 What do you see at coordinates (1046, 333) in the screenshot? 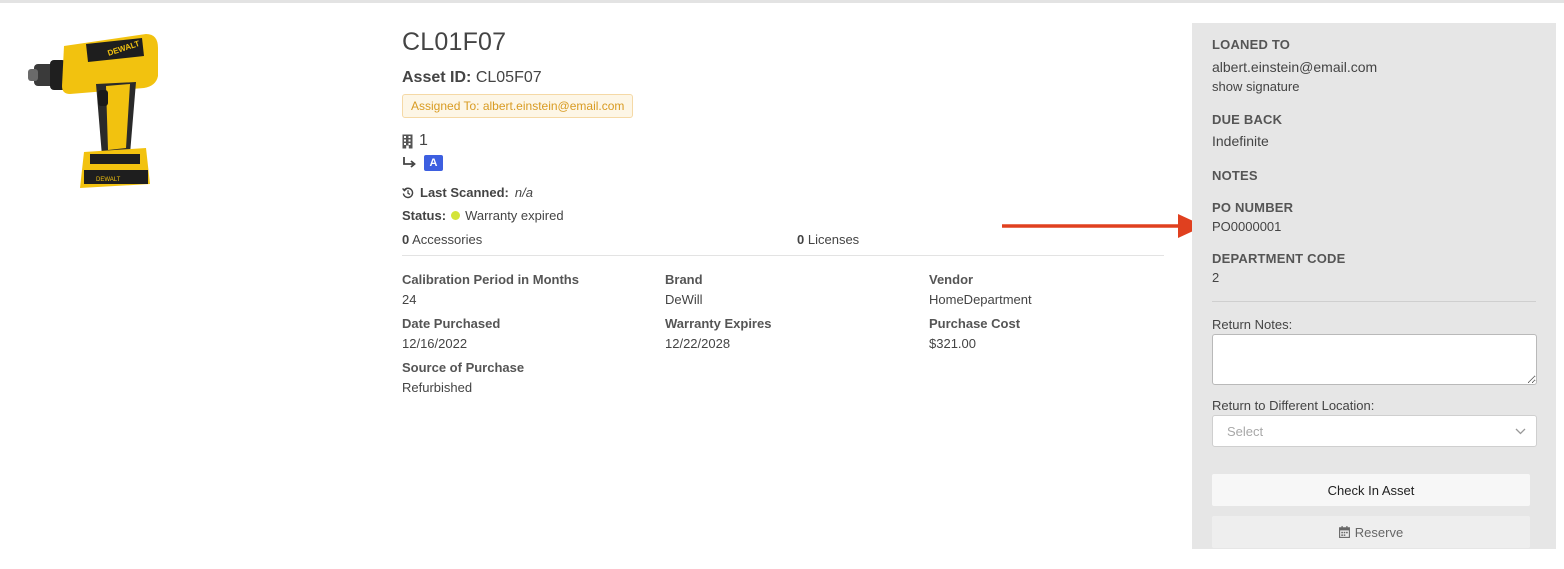
I see `field-purchase-cost: Purchase Cost $321.00` at bounding box center [1046, 333].